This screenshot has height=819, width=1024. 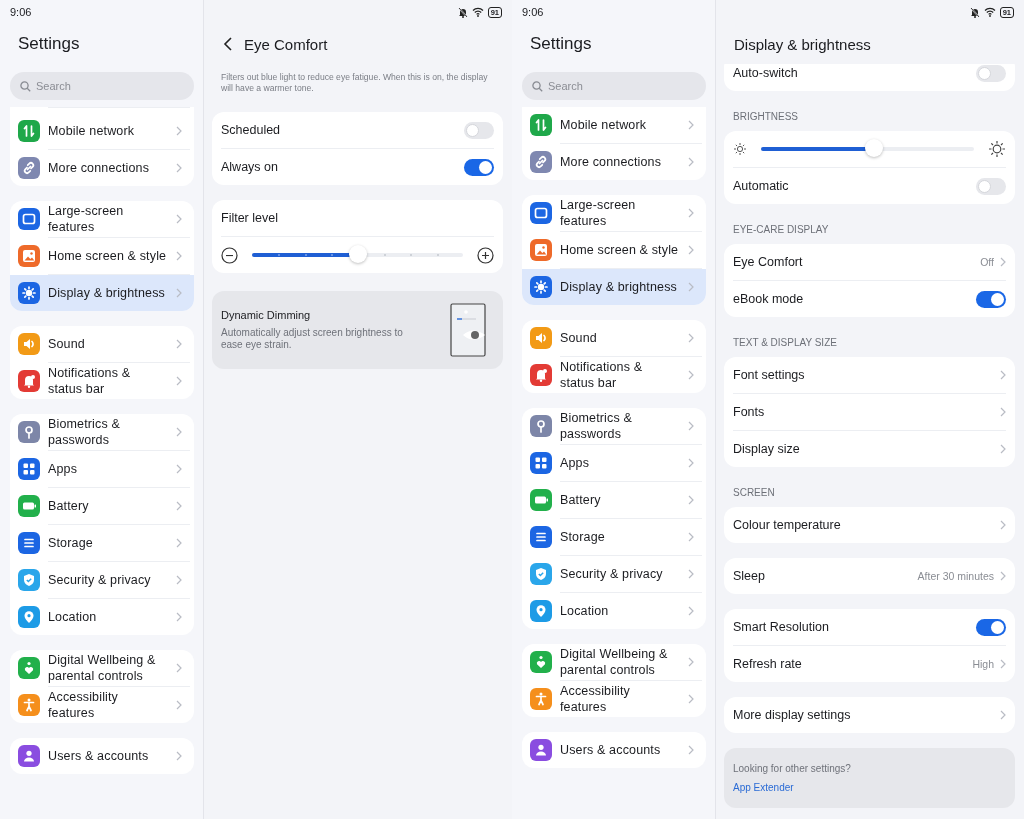 What do you see at coordinates (468, 330) in the screenshot?
I see `screen-eye-drawing` at bounding box center [468, 330].